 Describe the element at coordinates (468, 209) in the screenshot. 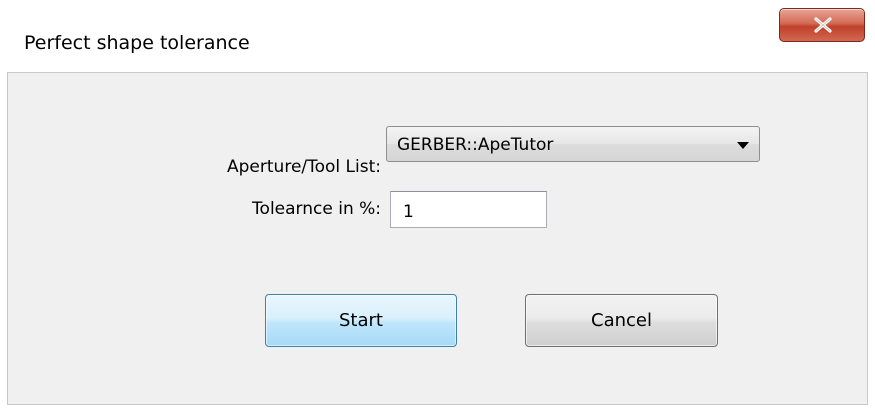

I see `tolerance-input: 1` at that location.